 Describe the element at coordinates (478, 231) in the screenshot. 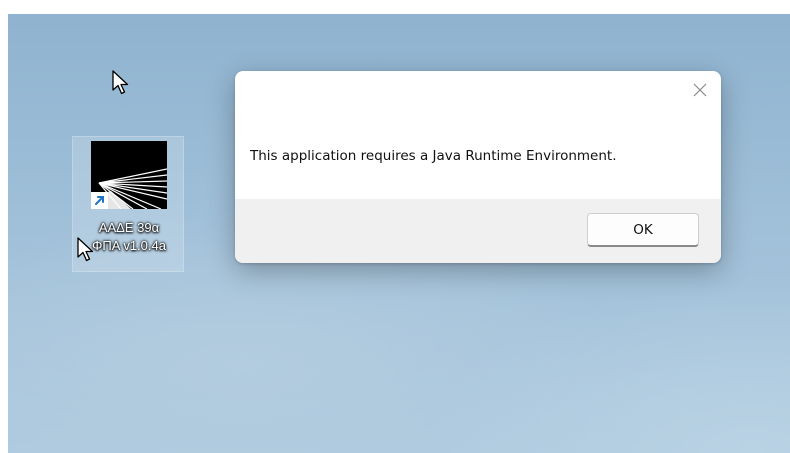

I see `dialog-footer: OK` at that location.